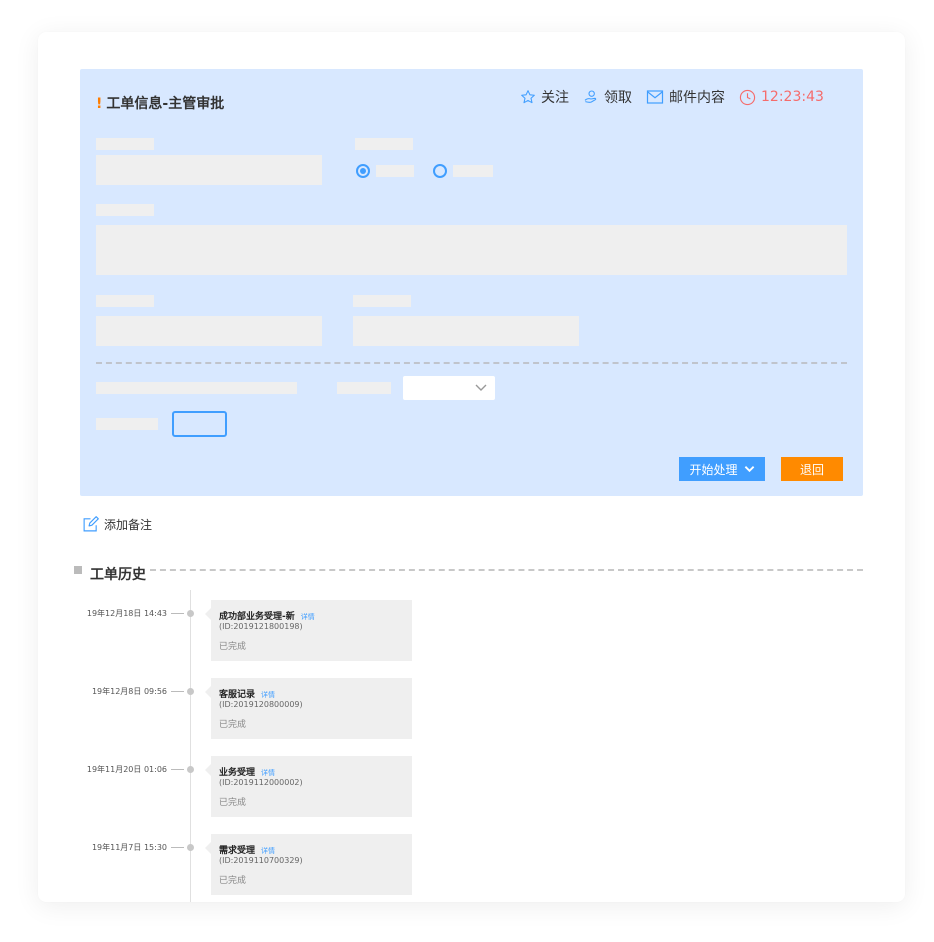 This screenshot has height=942, width=934. I want to click on start-processing-label: 开始处理, so click(713, 469).